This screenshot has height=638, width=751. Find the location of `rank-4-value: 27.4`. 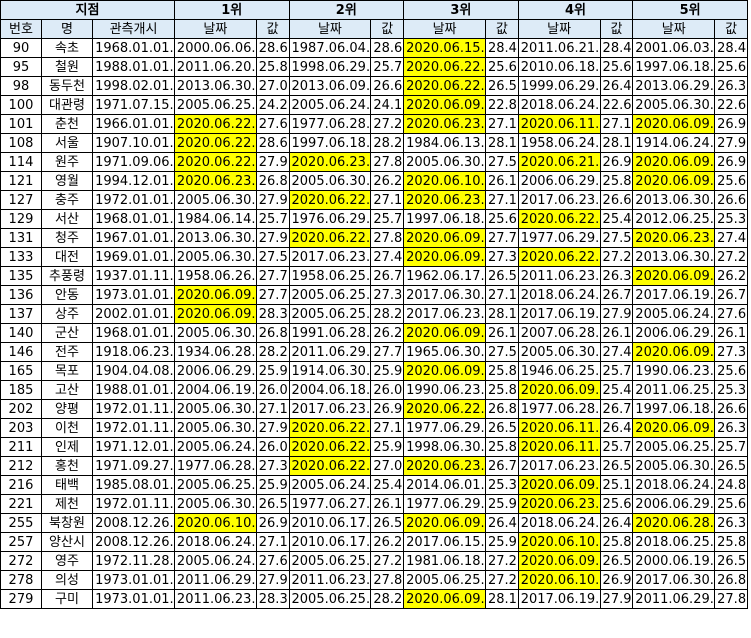

rank-4-value: 27.4 is located at coordinates (616, 352).